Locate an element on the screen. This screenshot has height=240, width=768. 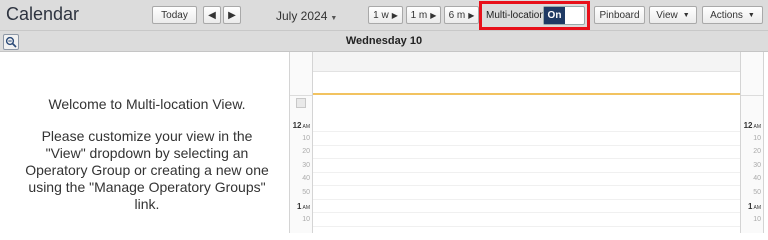
range-1m-button: 1 m ▶ is located at coordinates (423, 15).